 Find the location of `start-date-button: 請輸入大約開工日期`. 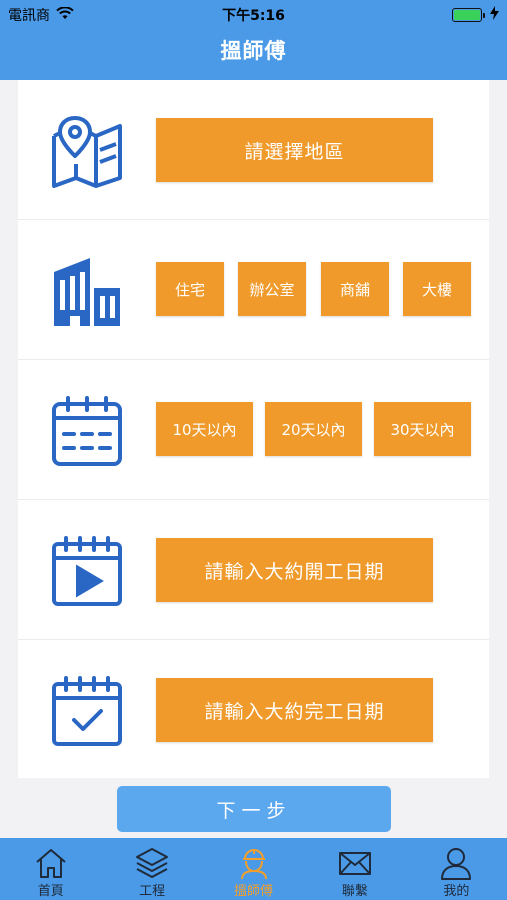

start-date-button: 請輸入大約開工日期 is located at coordinates (294, 570).